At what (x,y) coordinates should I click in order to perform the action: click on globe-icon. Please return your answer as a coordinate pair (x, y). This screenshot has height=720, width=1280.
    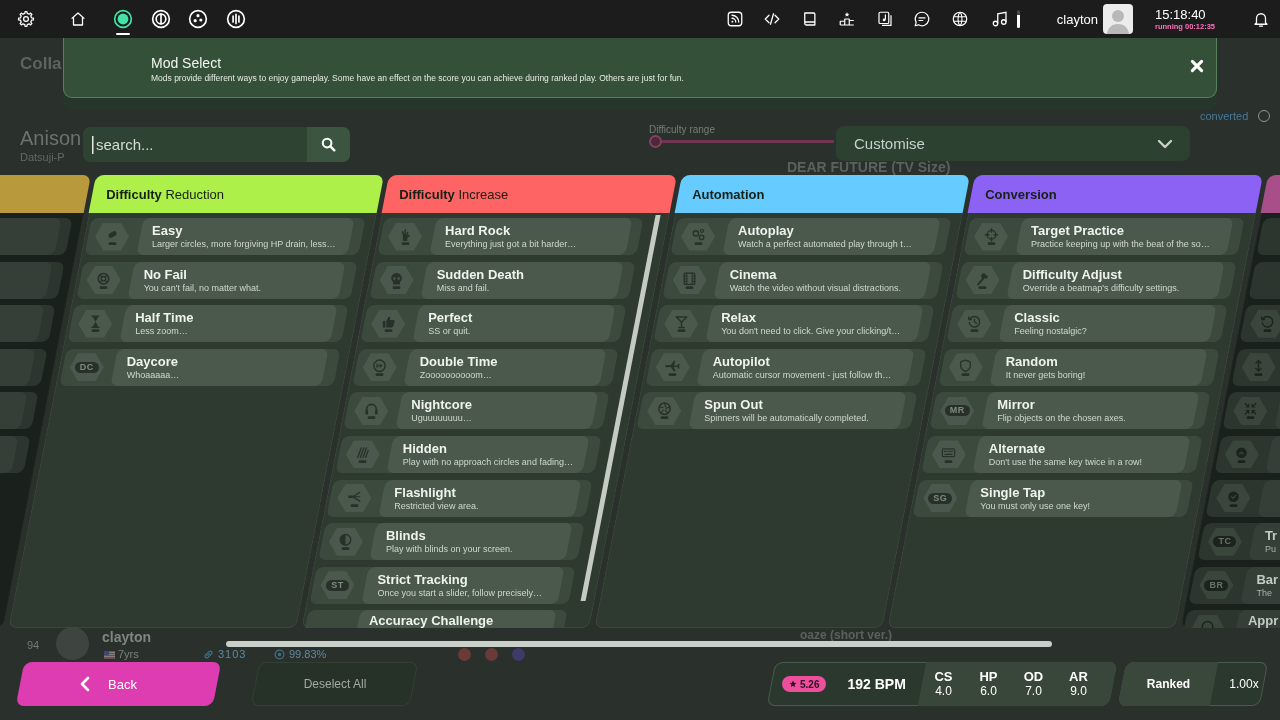
    Looking at the image, I should click on (959, 19).